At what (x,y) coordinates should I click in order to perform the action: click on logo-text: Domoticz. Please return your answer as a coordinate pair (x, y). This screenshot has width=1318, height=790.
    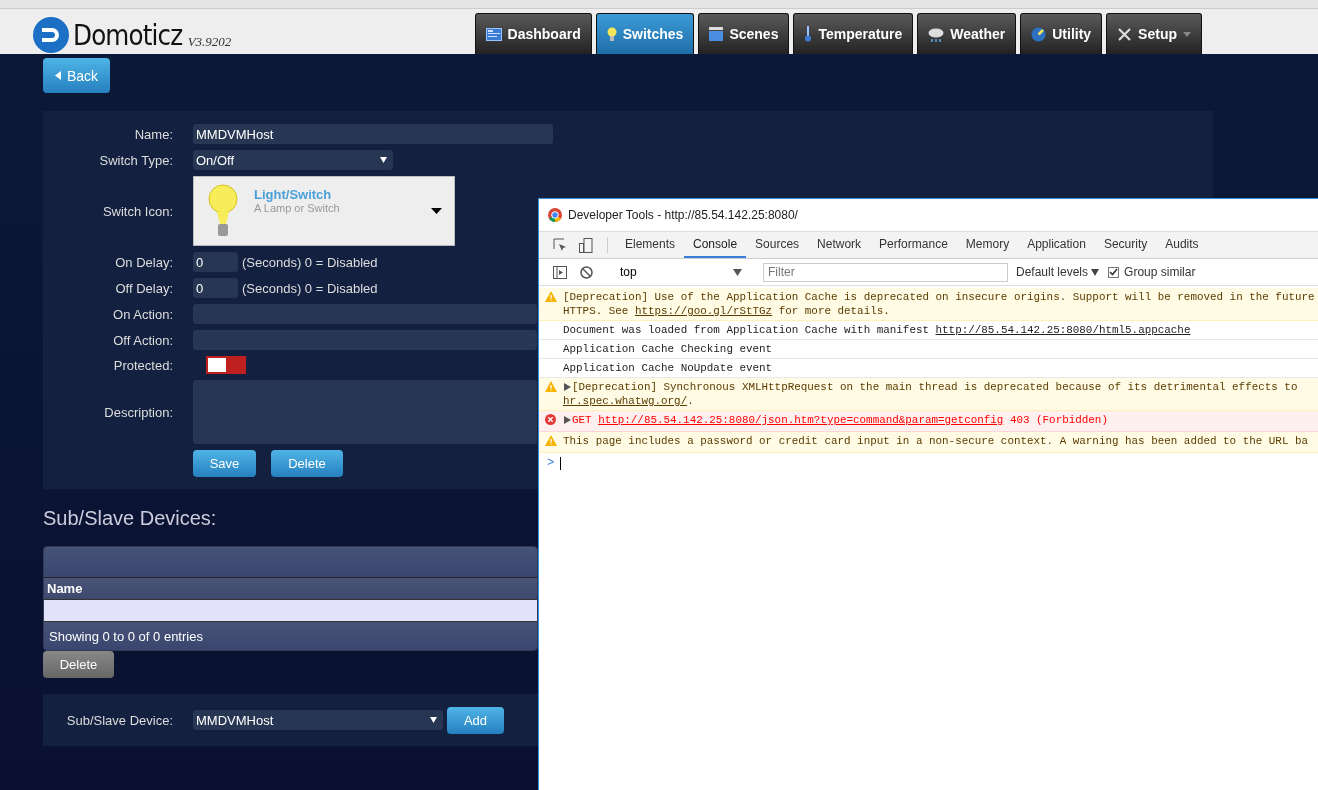
    Looking at the image, I should click on (128, 35).